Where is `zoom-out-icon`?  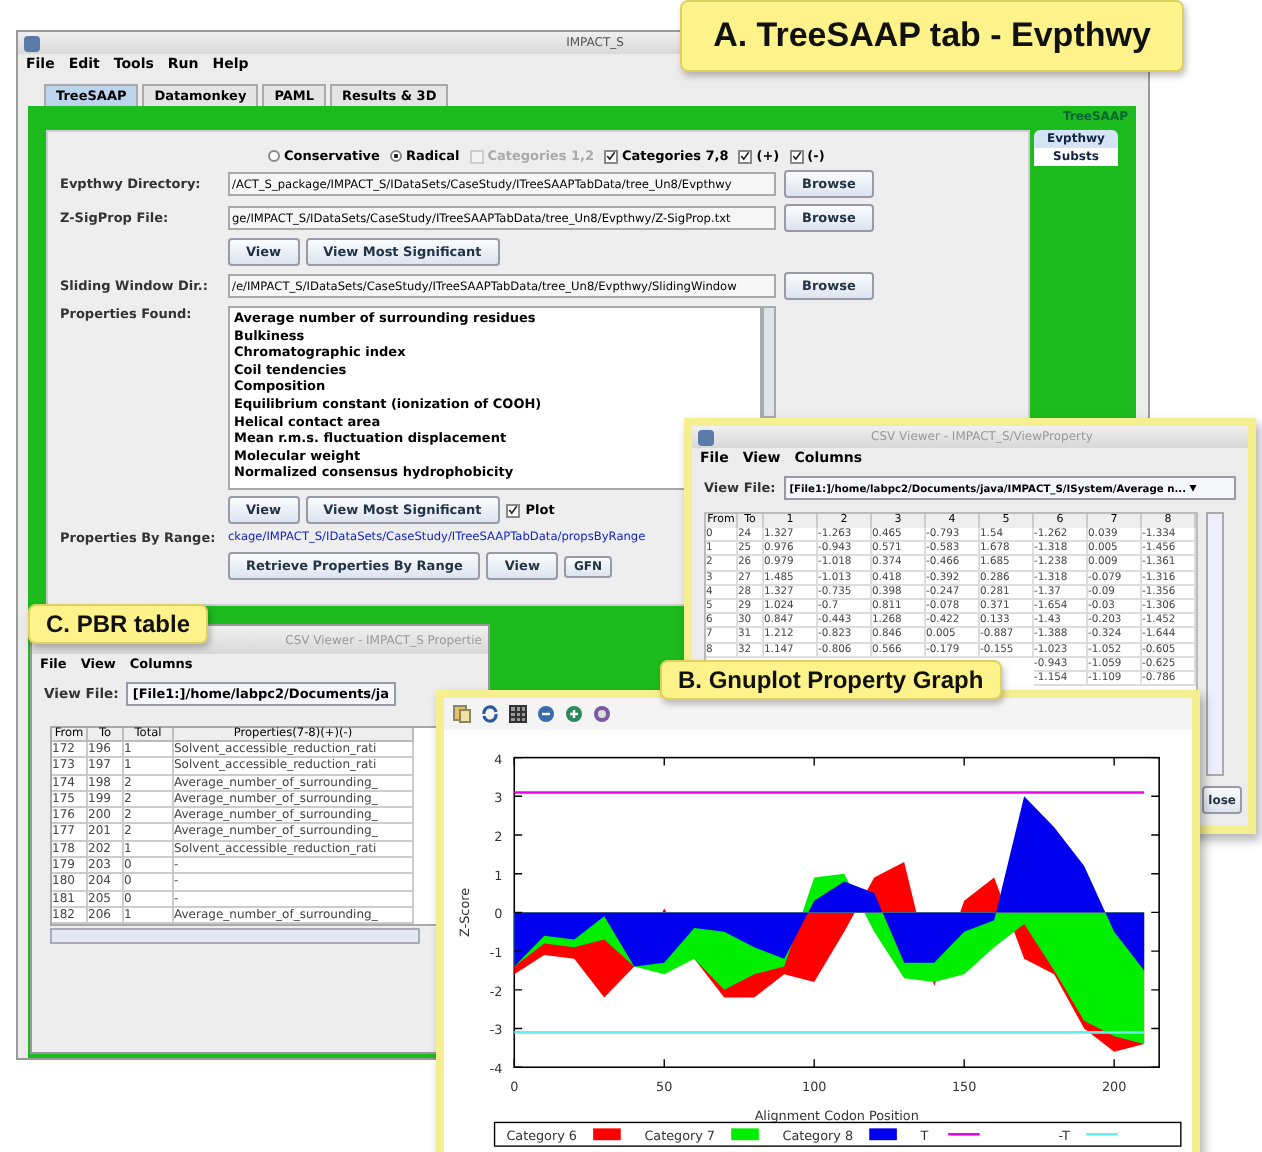
zoom-out-icon is located at coordinates (546, 714).